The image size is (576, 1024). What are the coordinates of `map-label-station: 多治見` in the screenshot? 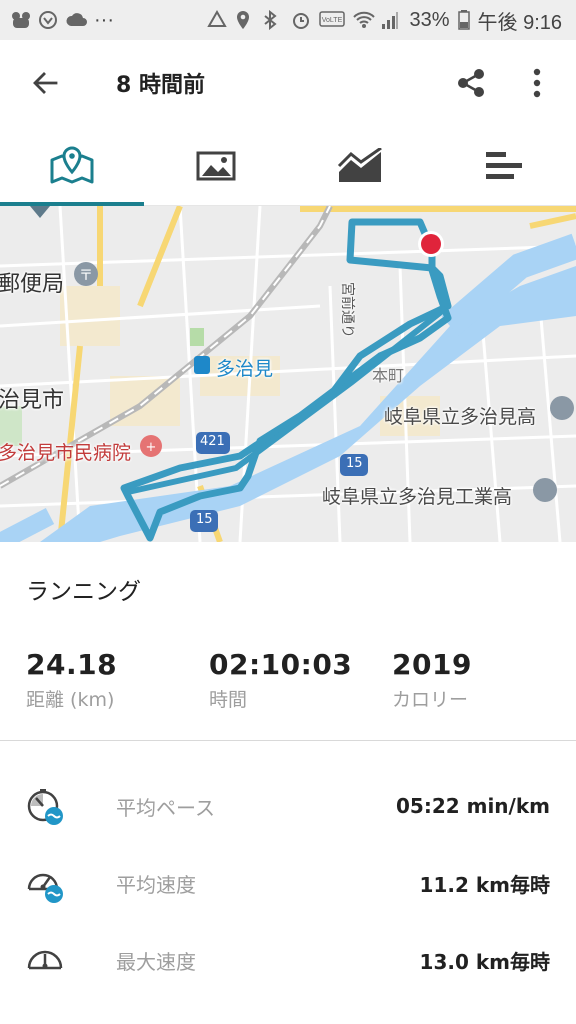 It's located at (245, 369).